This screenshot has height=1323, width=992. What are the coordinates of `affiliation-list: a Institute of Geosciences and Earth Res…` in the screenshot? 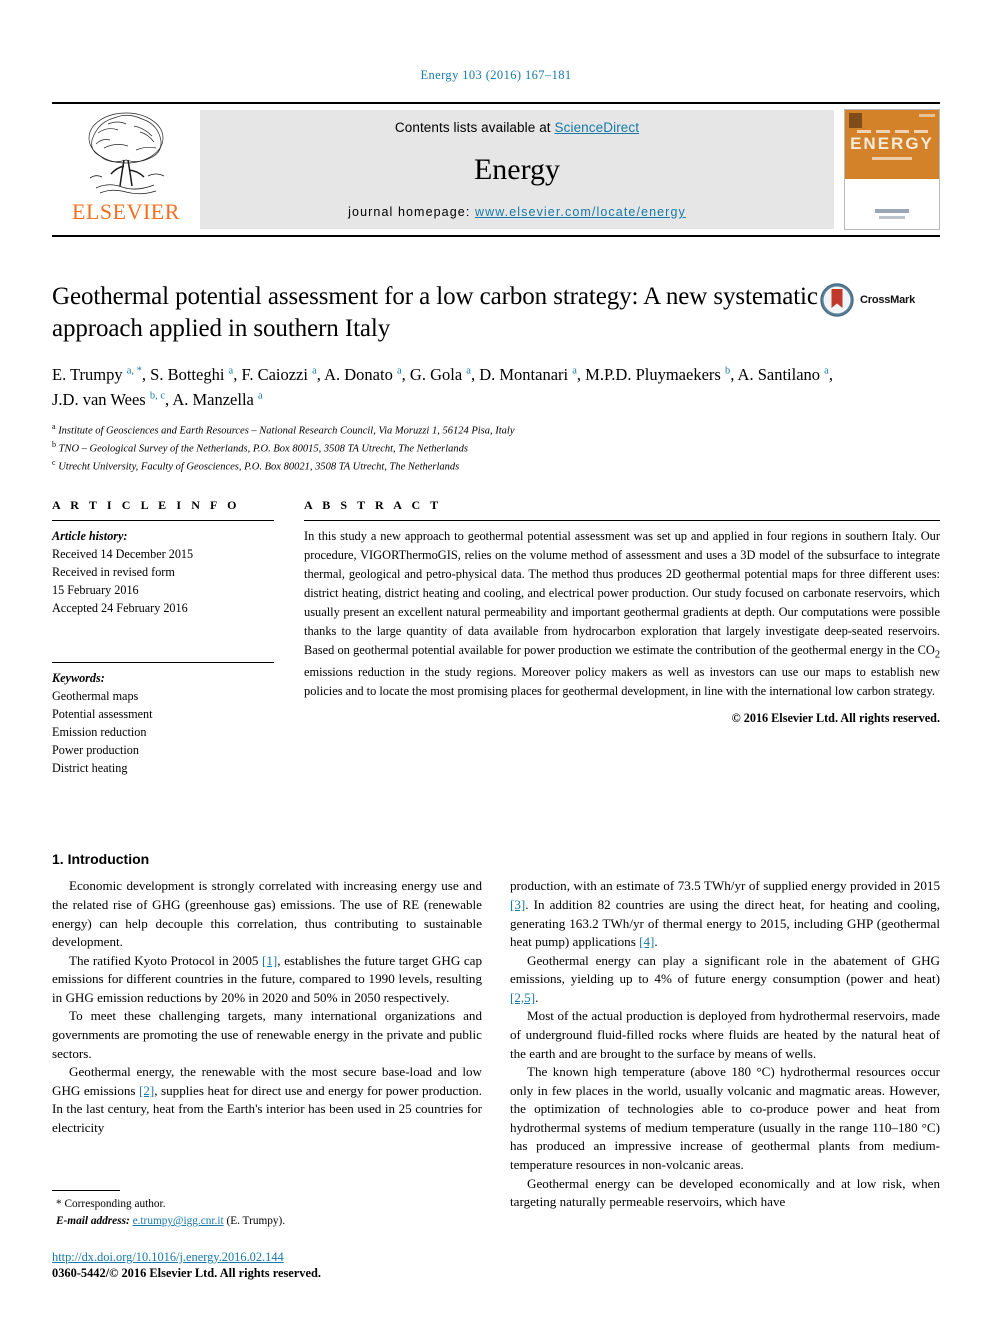 It's located at (496, 448).